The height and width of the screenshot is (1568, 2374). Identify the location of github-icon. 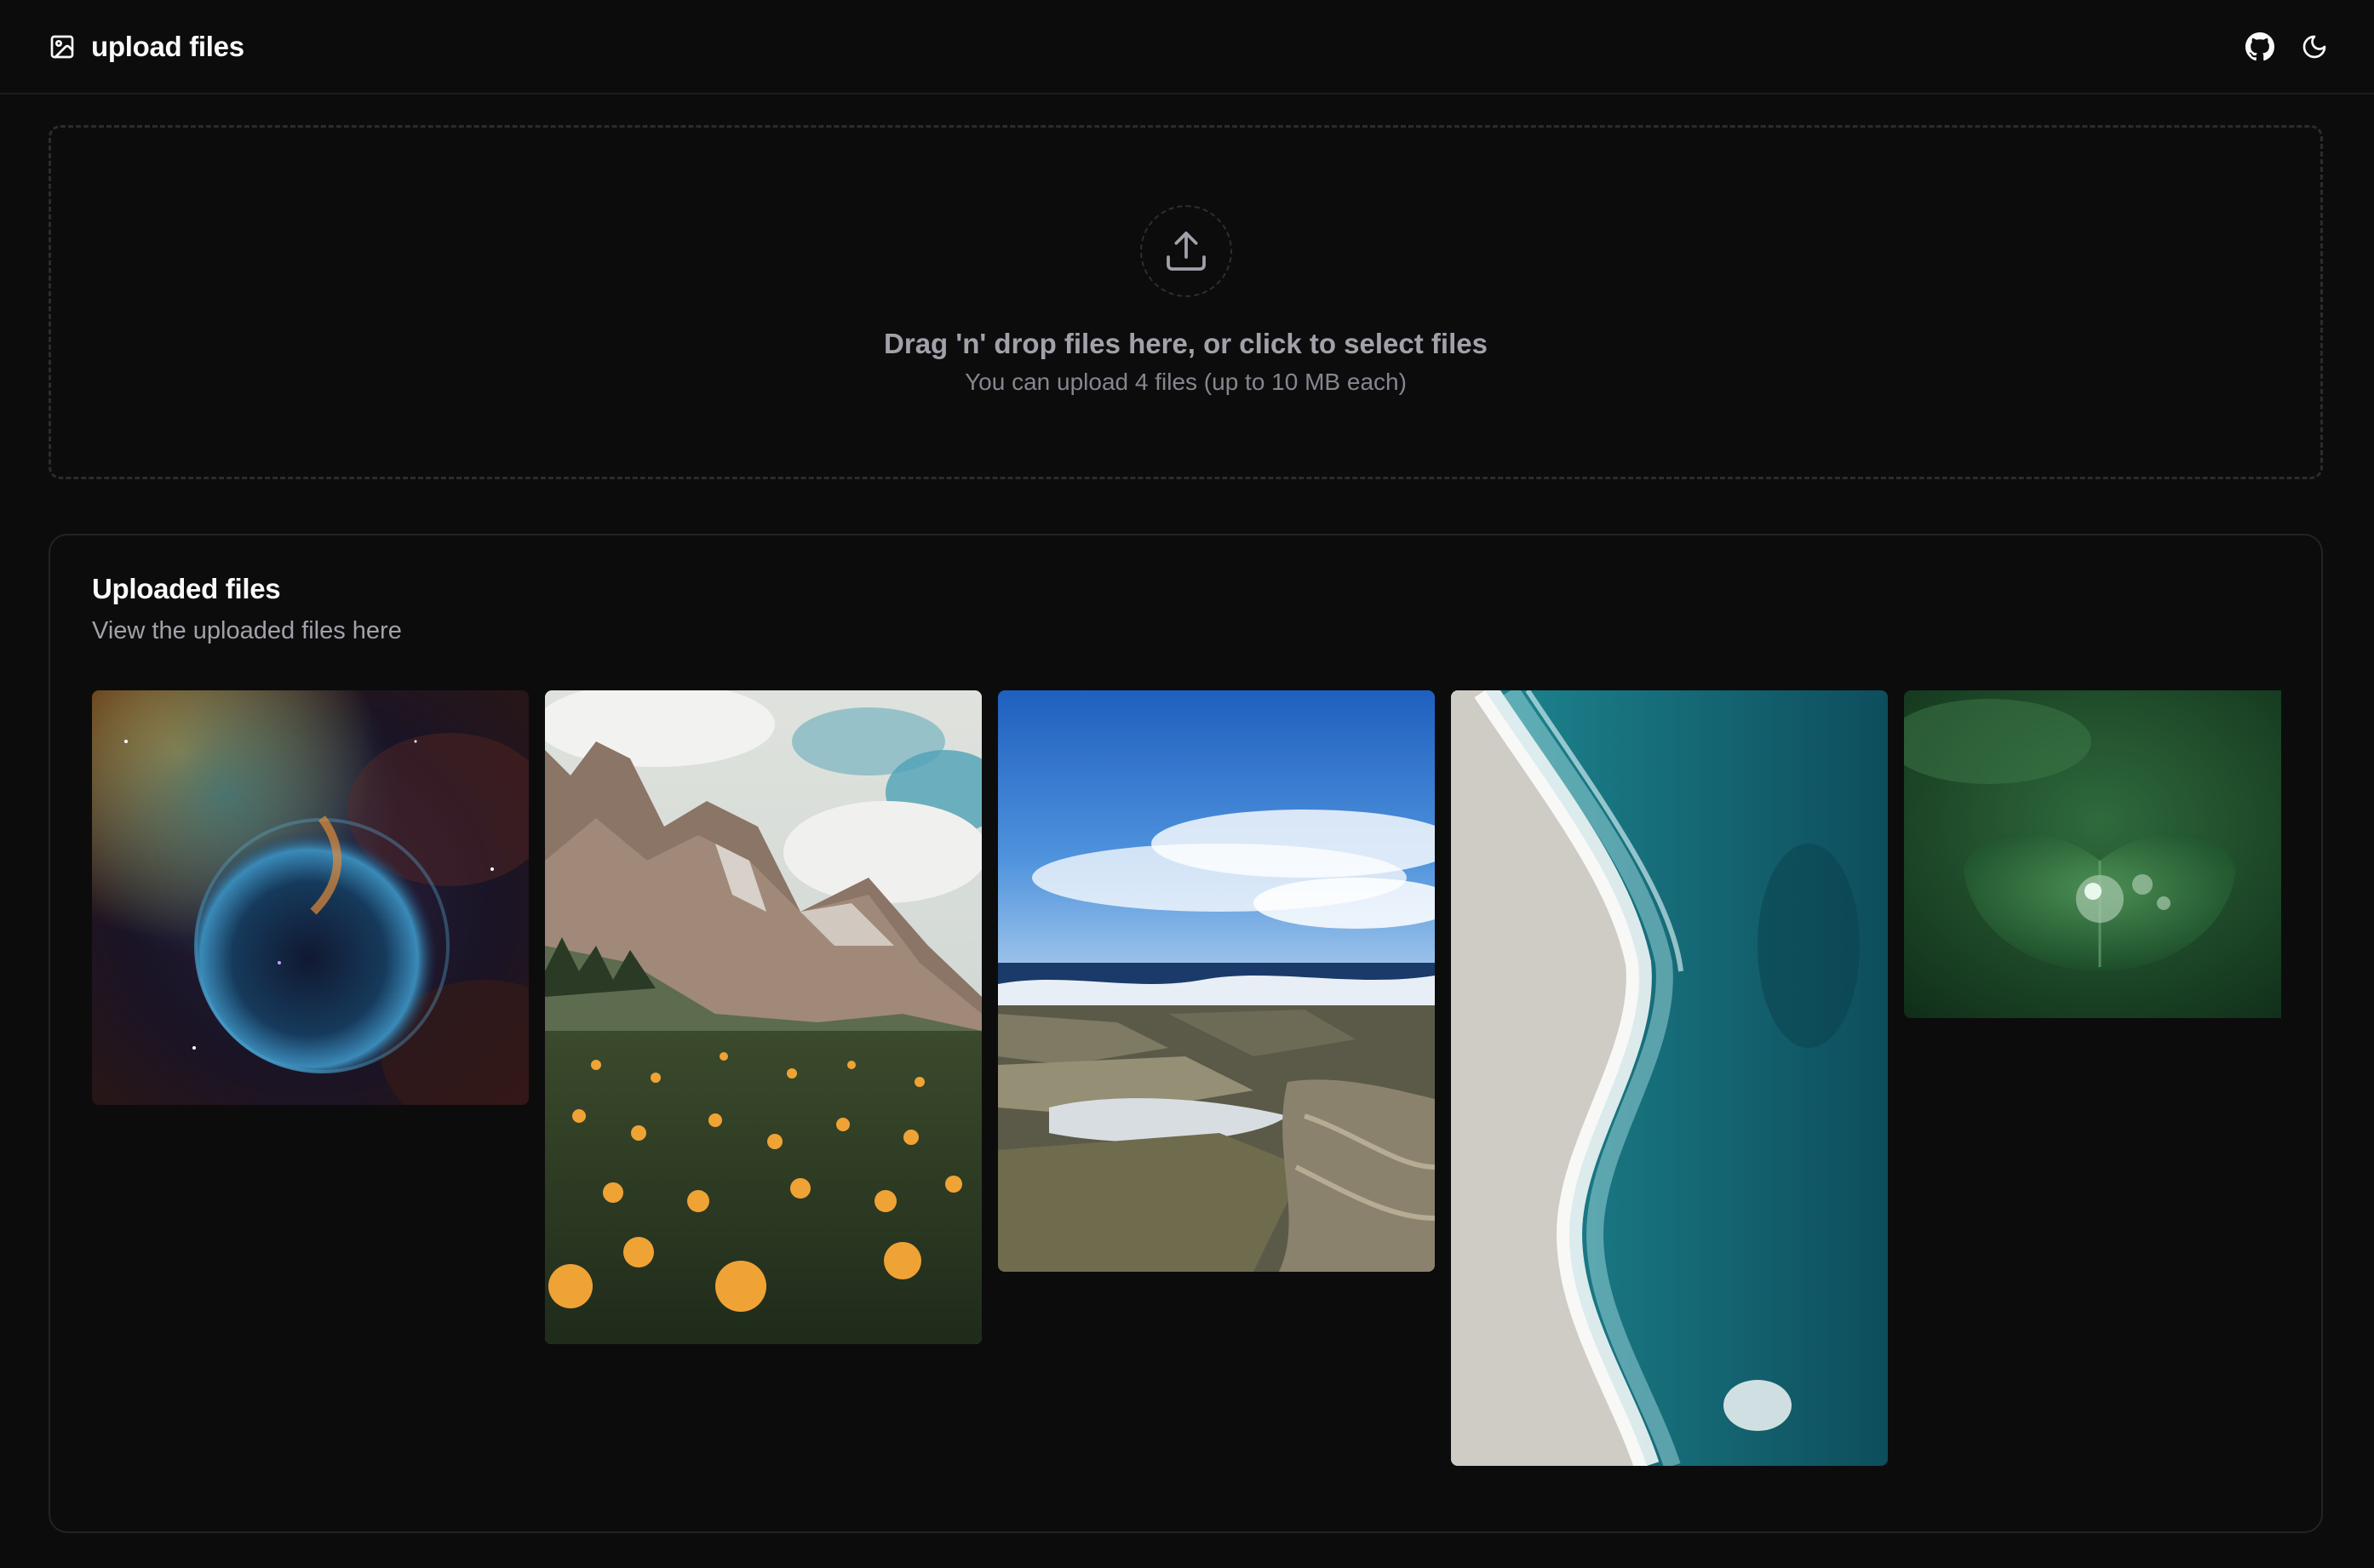
(2259, 46).